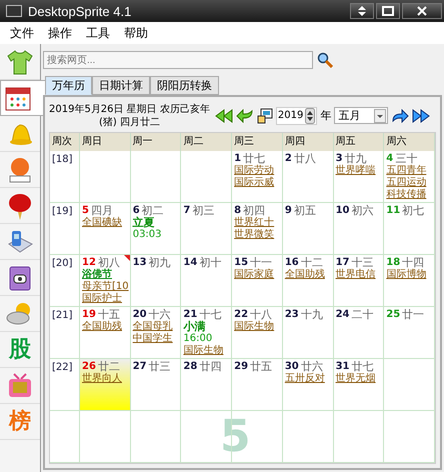  What do you see at coordinates (223, 115) in the screenshot?
I see `rewind-icon` at bounding box center [223, 115].